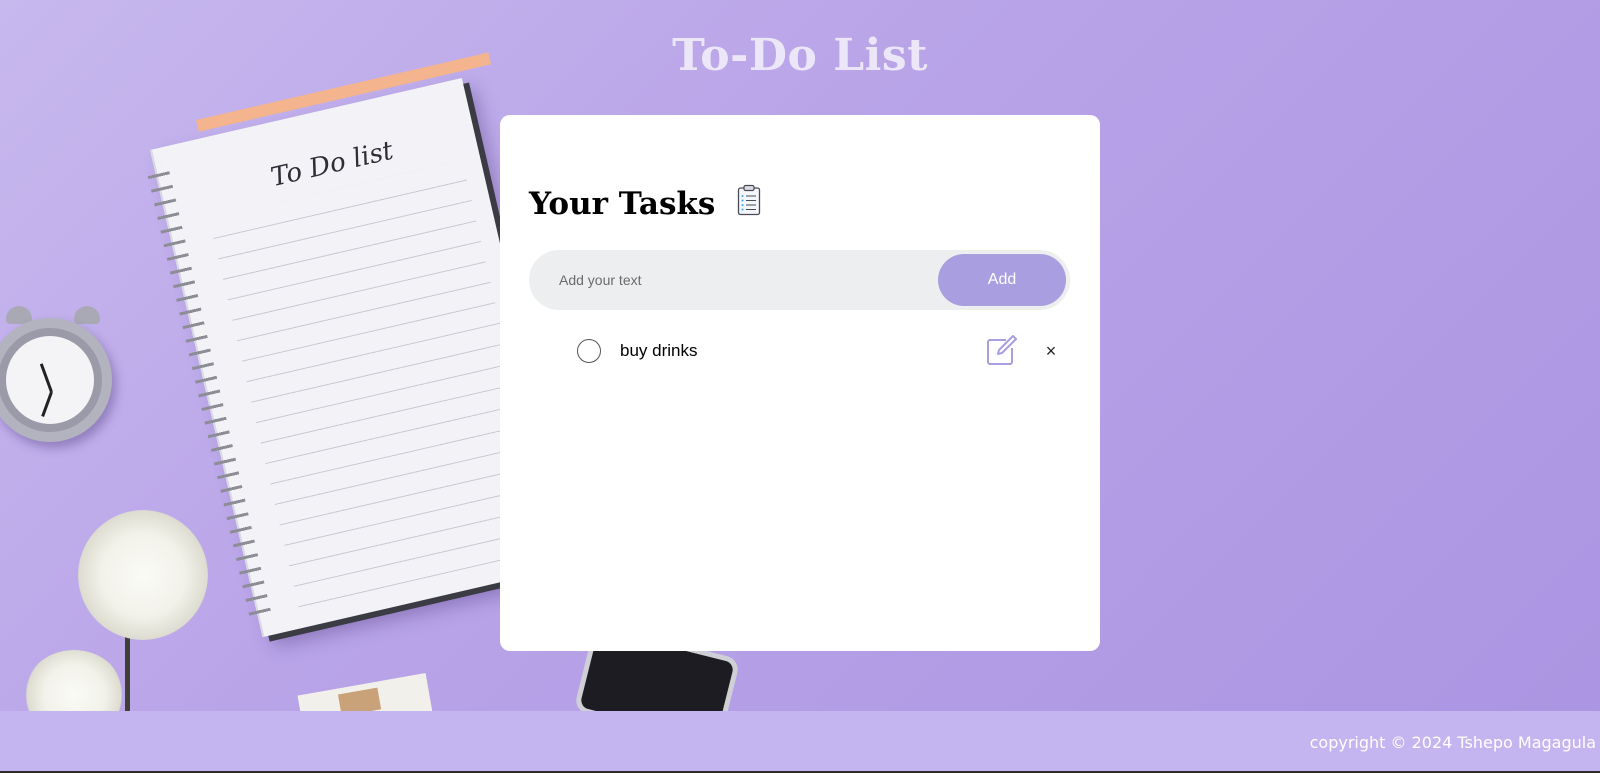  Describe the element at coordinates (622, 204) in the screenshot. I see `tasks-heading: Your Tasks` at that location.